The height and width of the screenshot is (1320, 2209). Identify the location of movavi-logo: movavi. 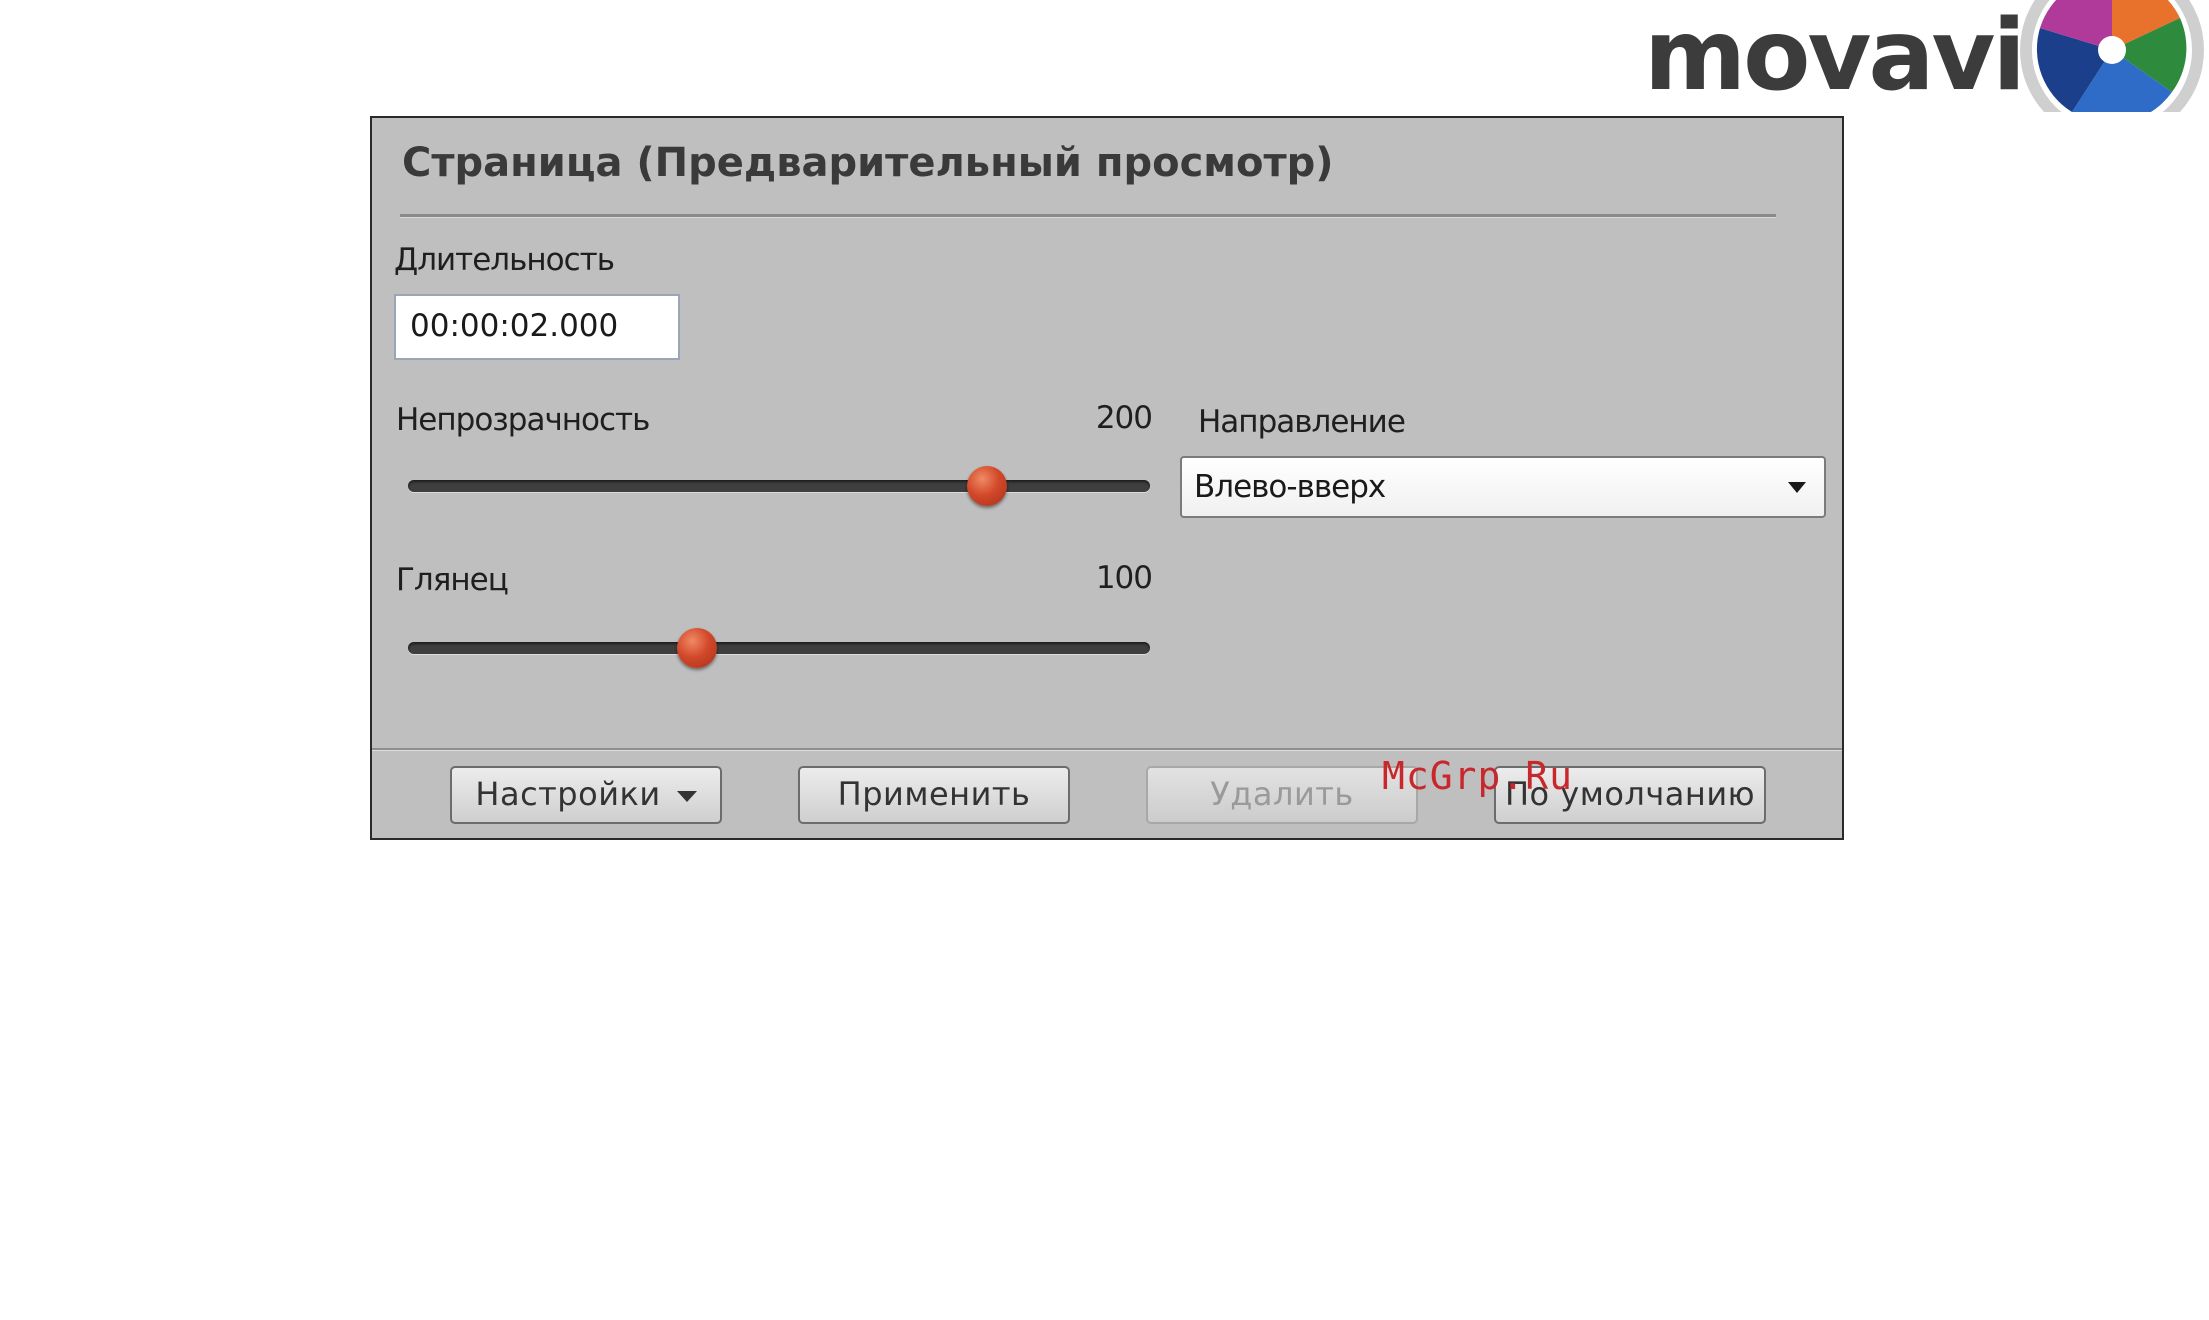
(1924, 56).